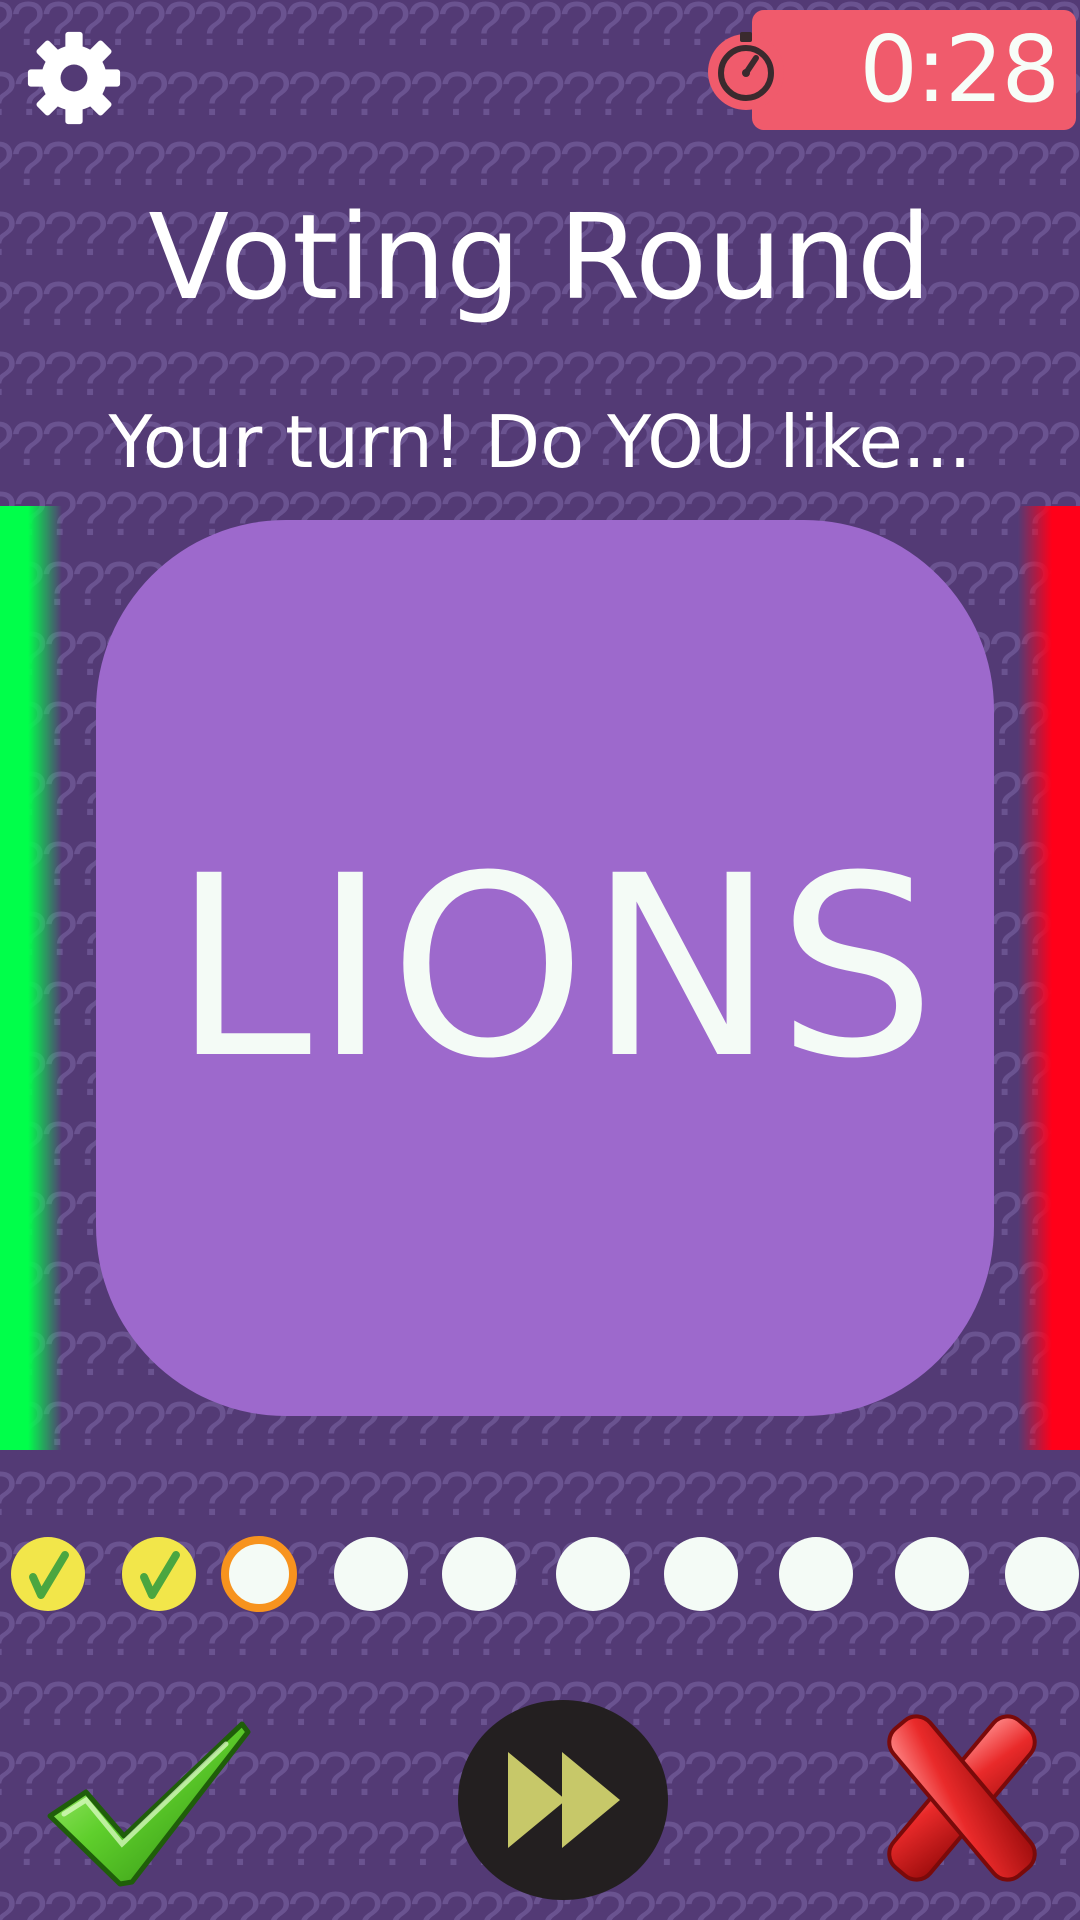 The height and width of the screenshot is (1920, 1080). I want to click on gear-icon, so click(74, 78).